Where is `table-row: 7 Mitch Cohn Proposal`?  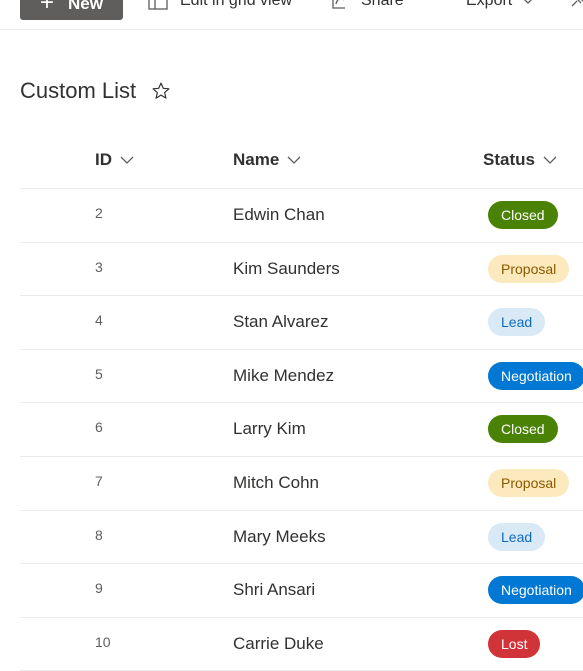
table-row: 7 Mitch Cohn Proposal is located at coordinates (301, 484).